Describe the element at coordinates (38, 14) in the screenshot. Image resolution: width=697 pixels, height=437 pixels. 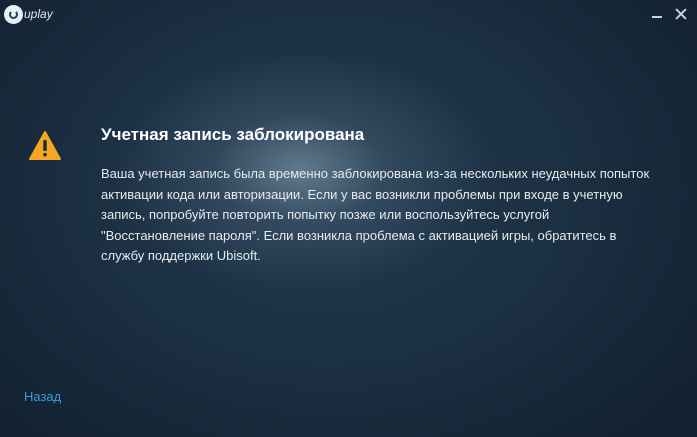
I see `logo-text: uplay` at that location.